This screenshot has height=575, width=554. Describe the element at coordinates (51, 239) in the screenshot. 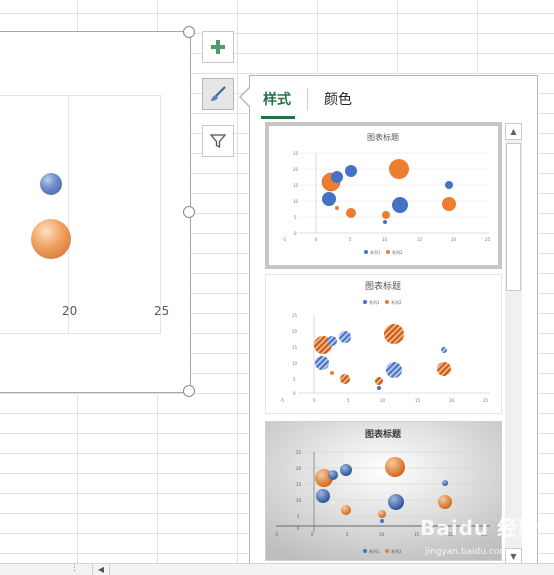

I see `data-bubble-series2` at that location.